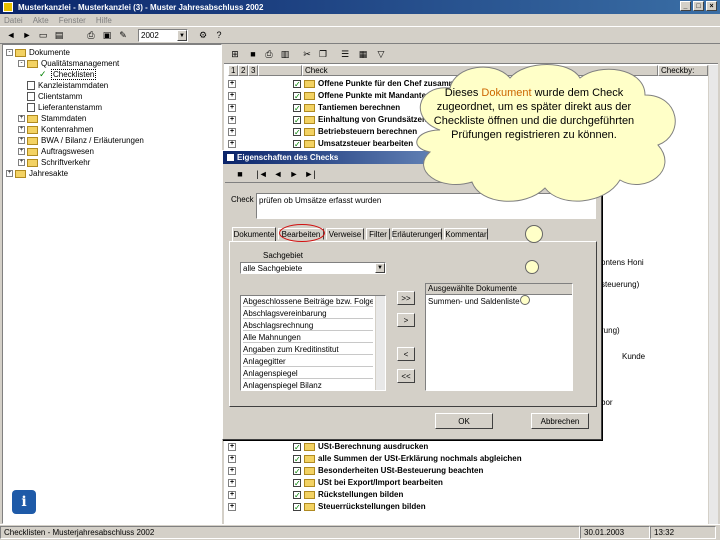 The image size is (720, 540). I want to click on add-button: >, so click(406, 320).